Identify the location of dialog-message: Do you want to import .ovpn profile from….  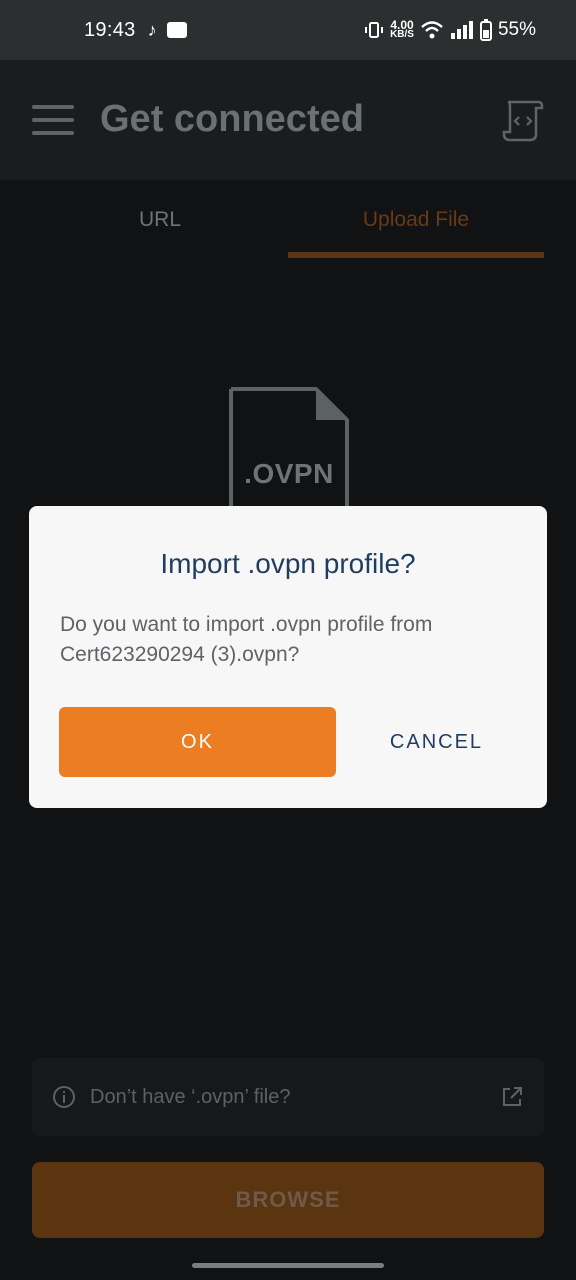
(246, 639).